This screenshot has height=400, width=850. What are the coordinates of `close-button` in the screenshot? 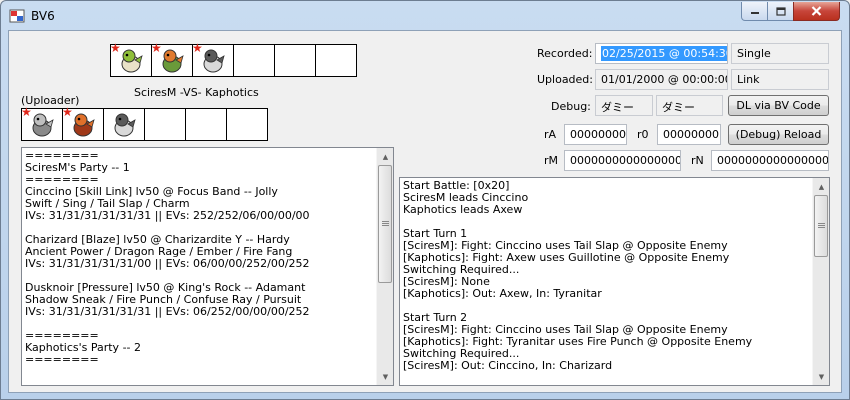 It's located at (816, 11).